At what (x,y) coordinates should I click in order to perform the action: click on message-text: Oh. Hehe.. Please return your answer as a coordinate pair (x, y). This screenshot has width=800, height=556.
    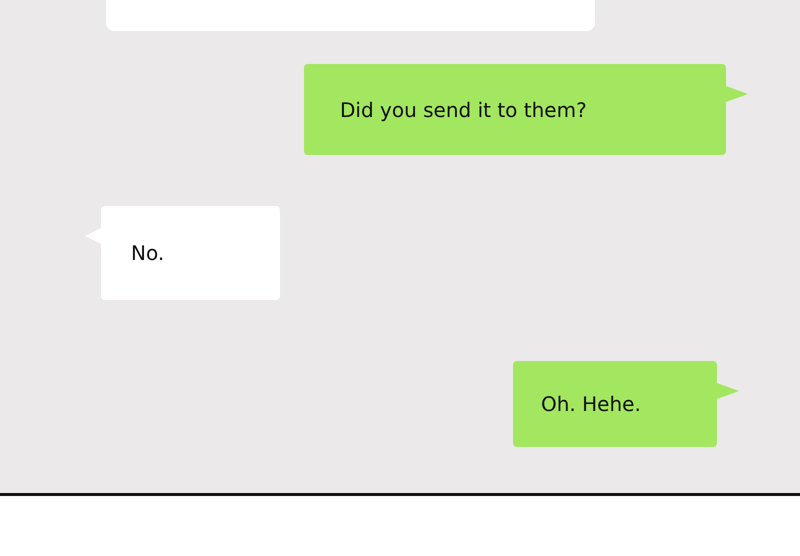
    Looking at the image, I should click on (591, 404).